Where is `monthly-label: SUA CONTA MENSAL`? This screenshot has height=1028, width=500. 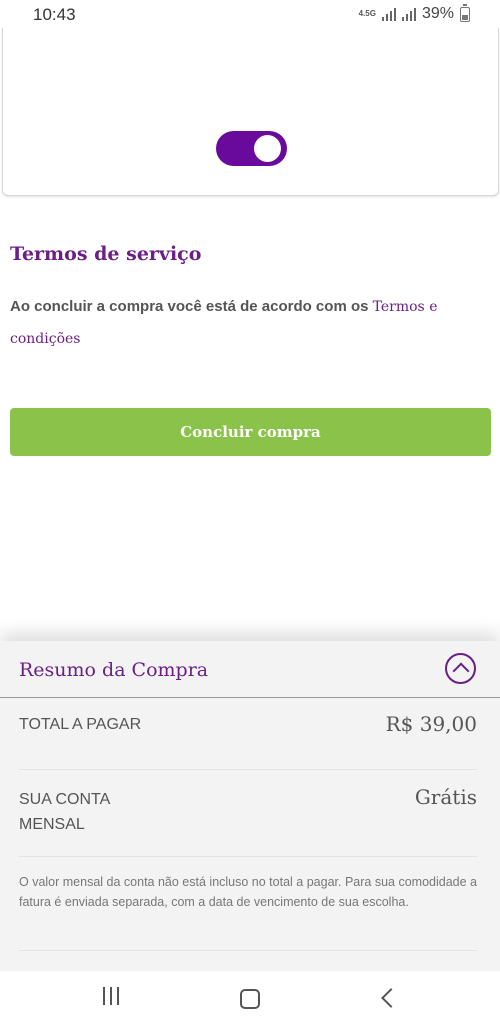
monthly-label: SUA CONTA MENSAL is located at coordinates (64, 812).